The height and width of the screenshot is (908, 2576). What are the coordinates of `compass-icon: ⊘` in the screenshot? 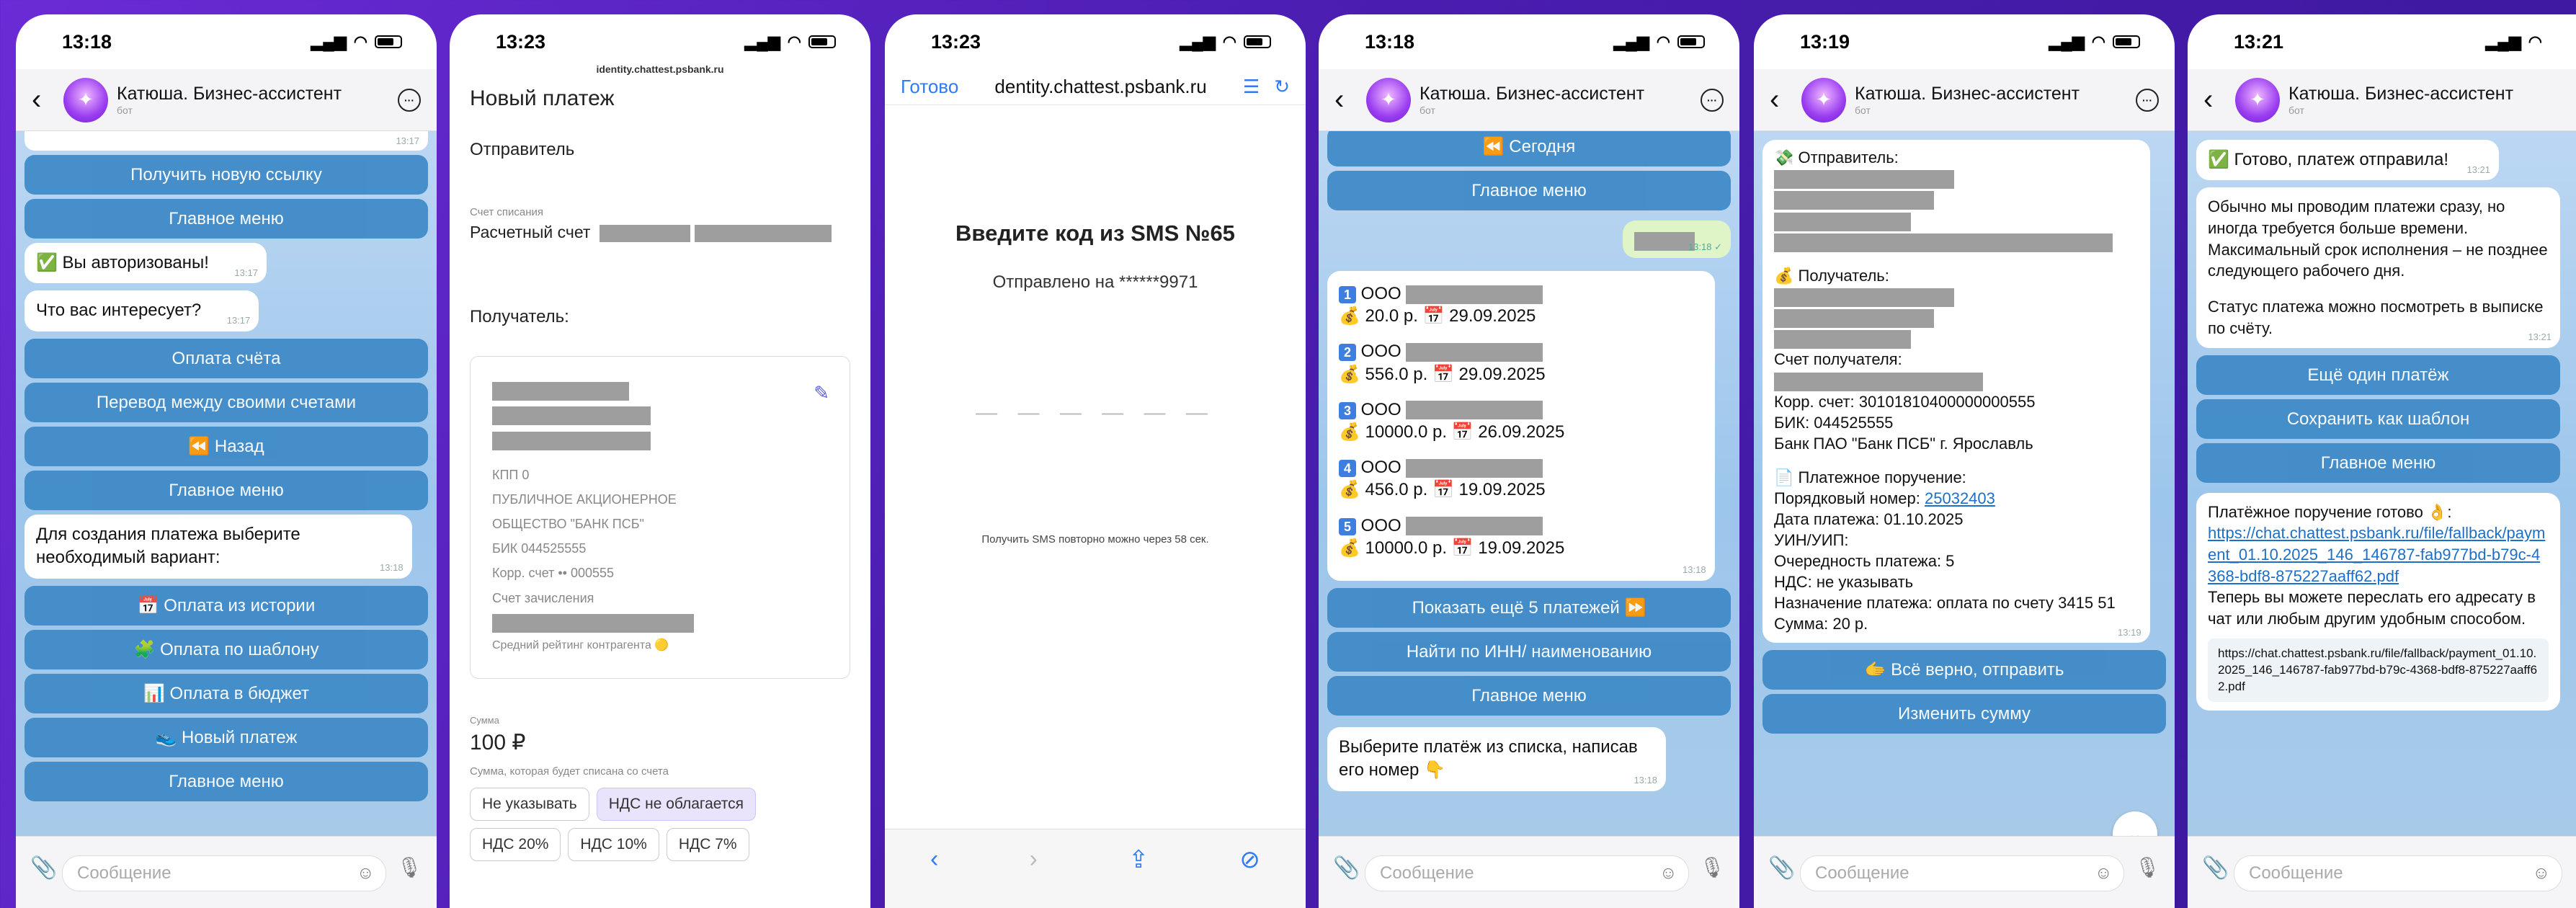 It's located at (1249, 876).